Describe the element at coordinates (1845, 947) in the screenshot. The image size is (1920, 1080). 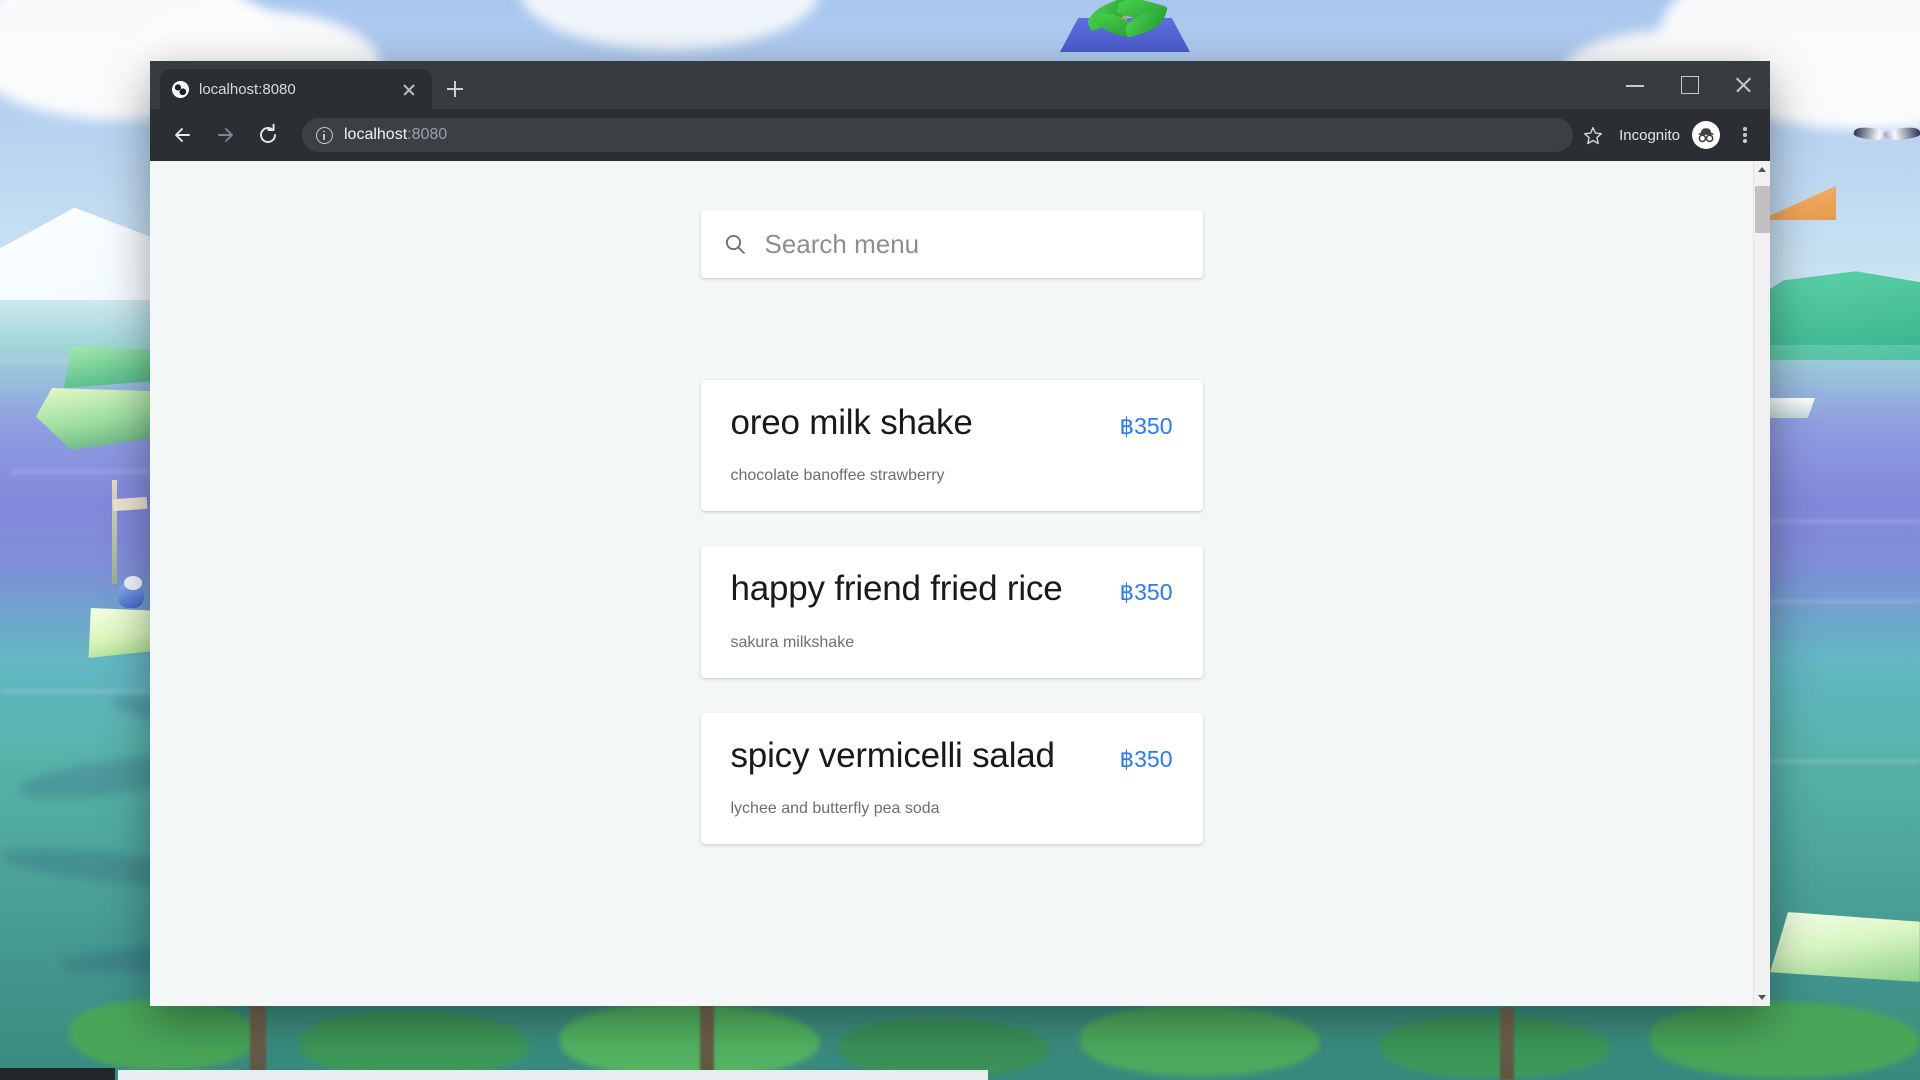
I see `ice-floe` at that location.